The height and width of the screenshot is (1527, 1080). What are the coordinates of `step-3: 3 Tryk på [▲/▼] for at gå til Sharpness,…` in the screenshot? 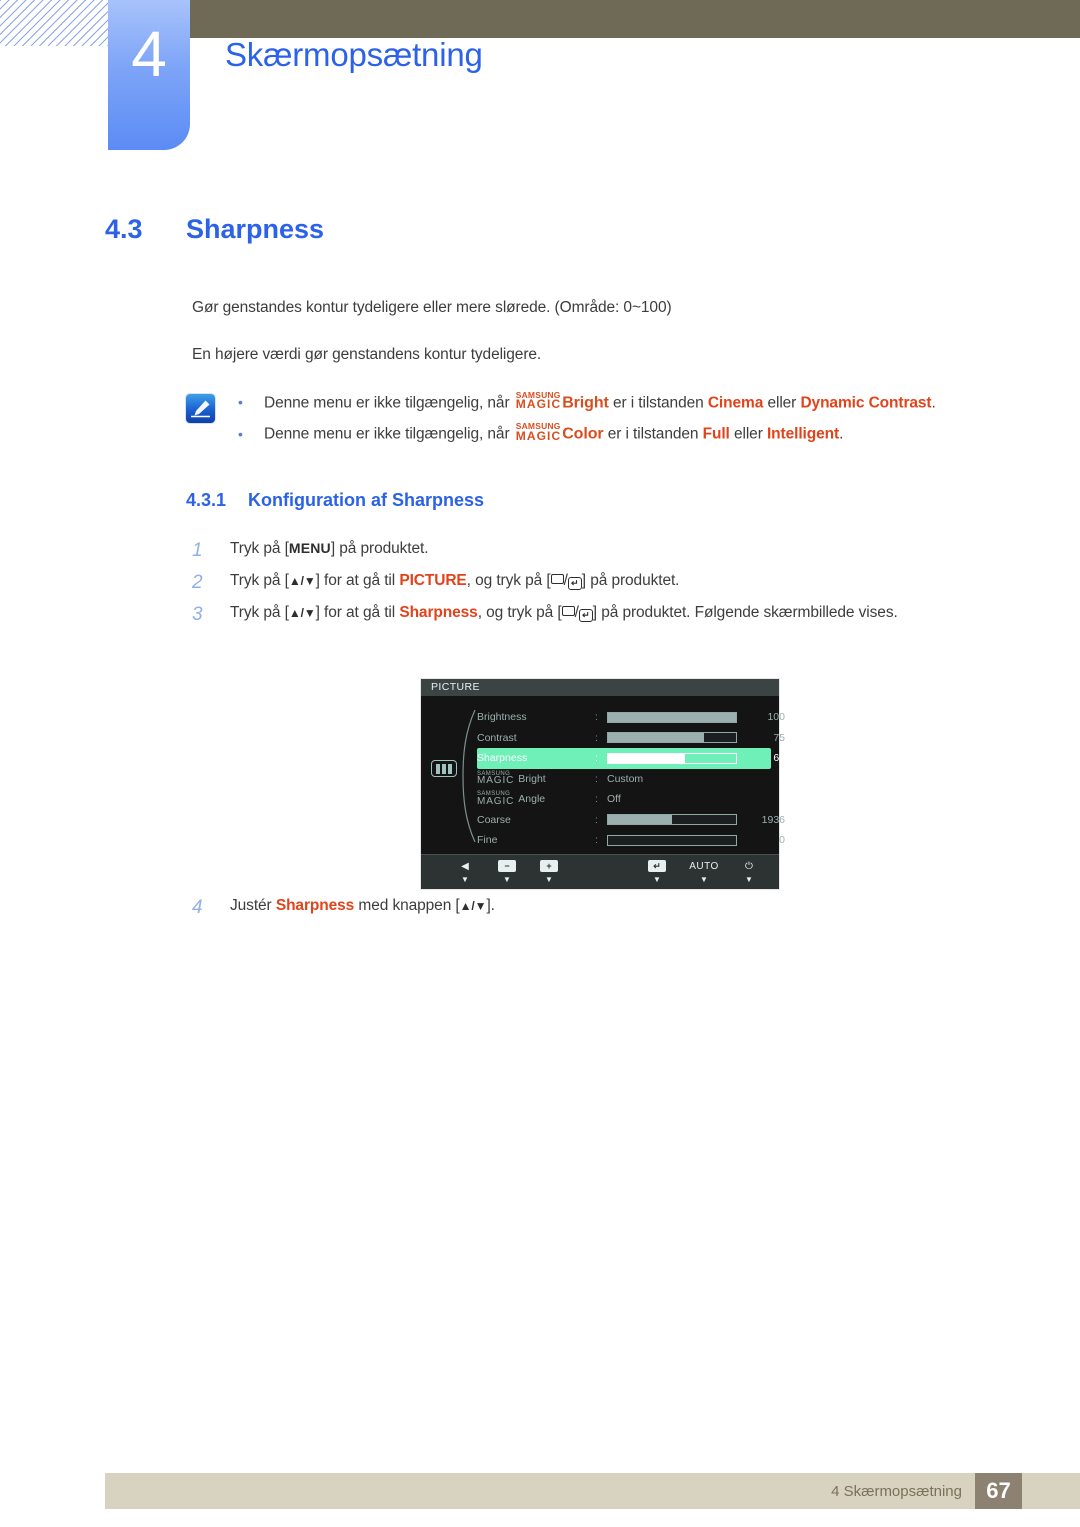 It's located at (592, 614).